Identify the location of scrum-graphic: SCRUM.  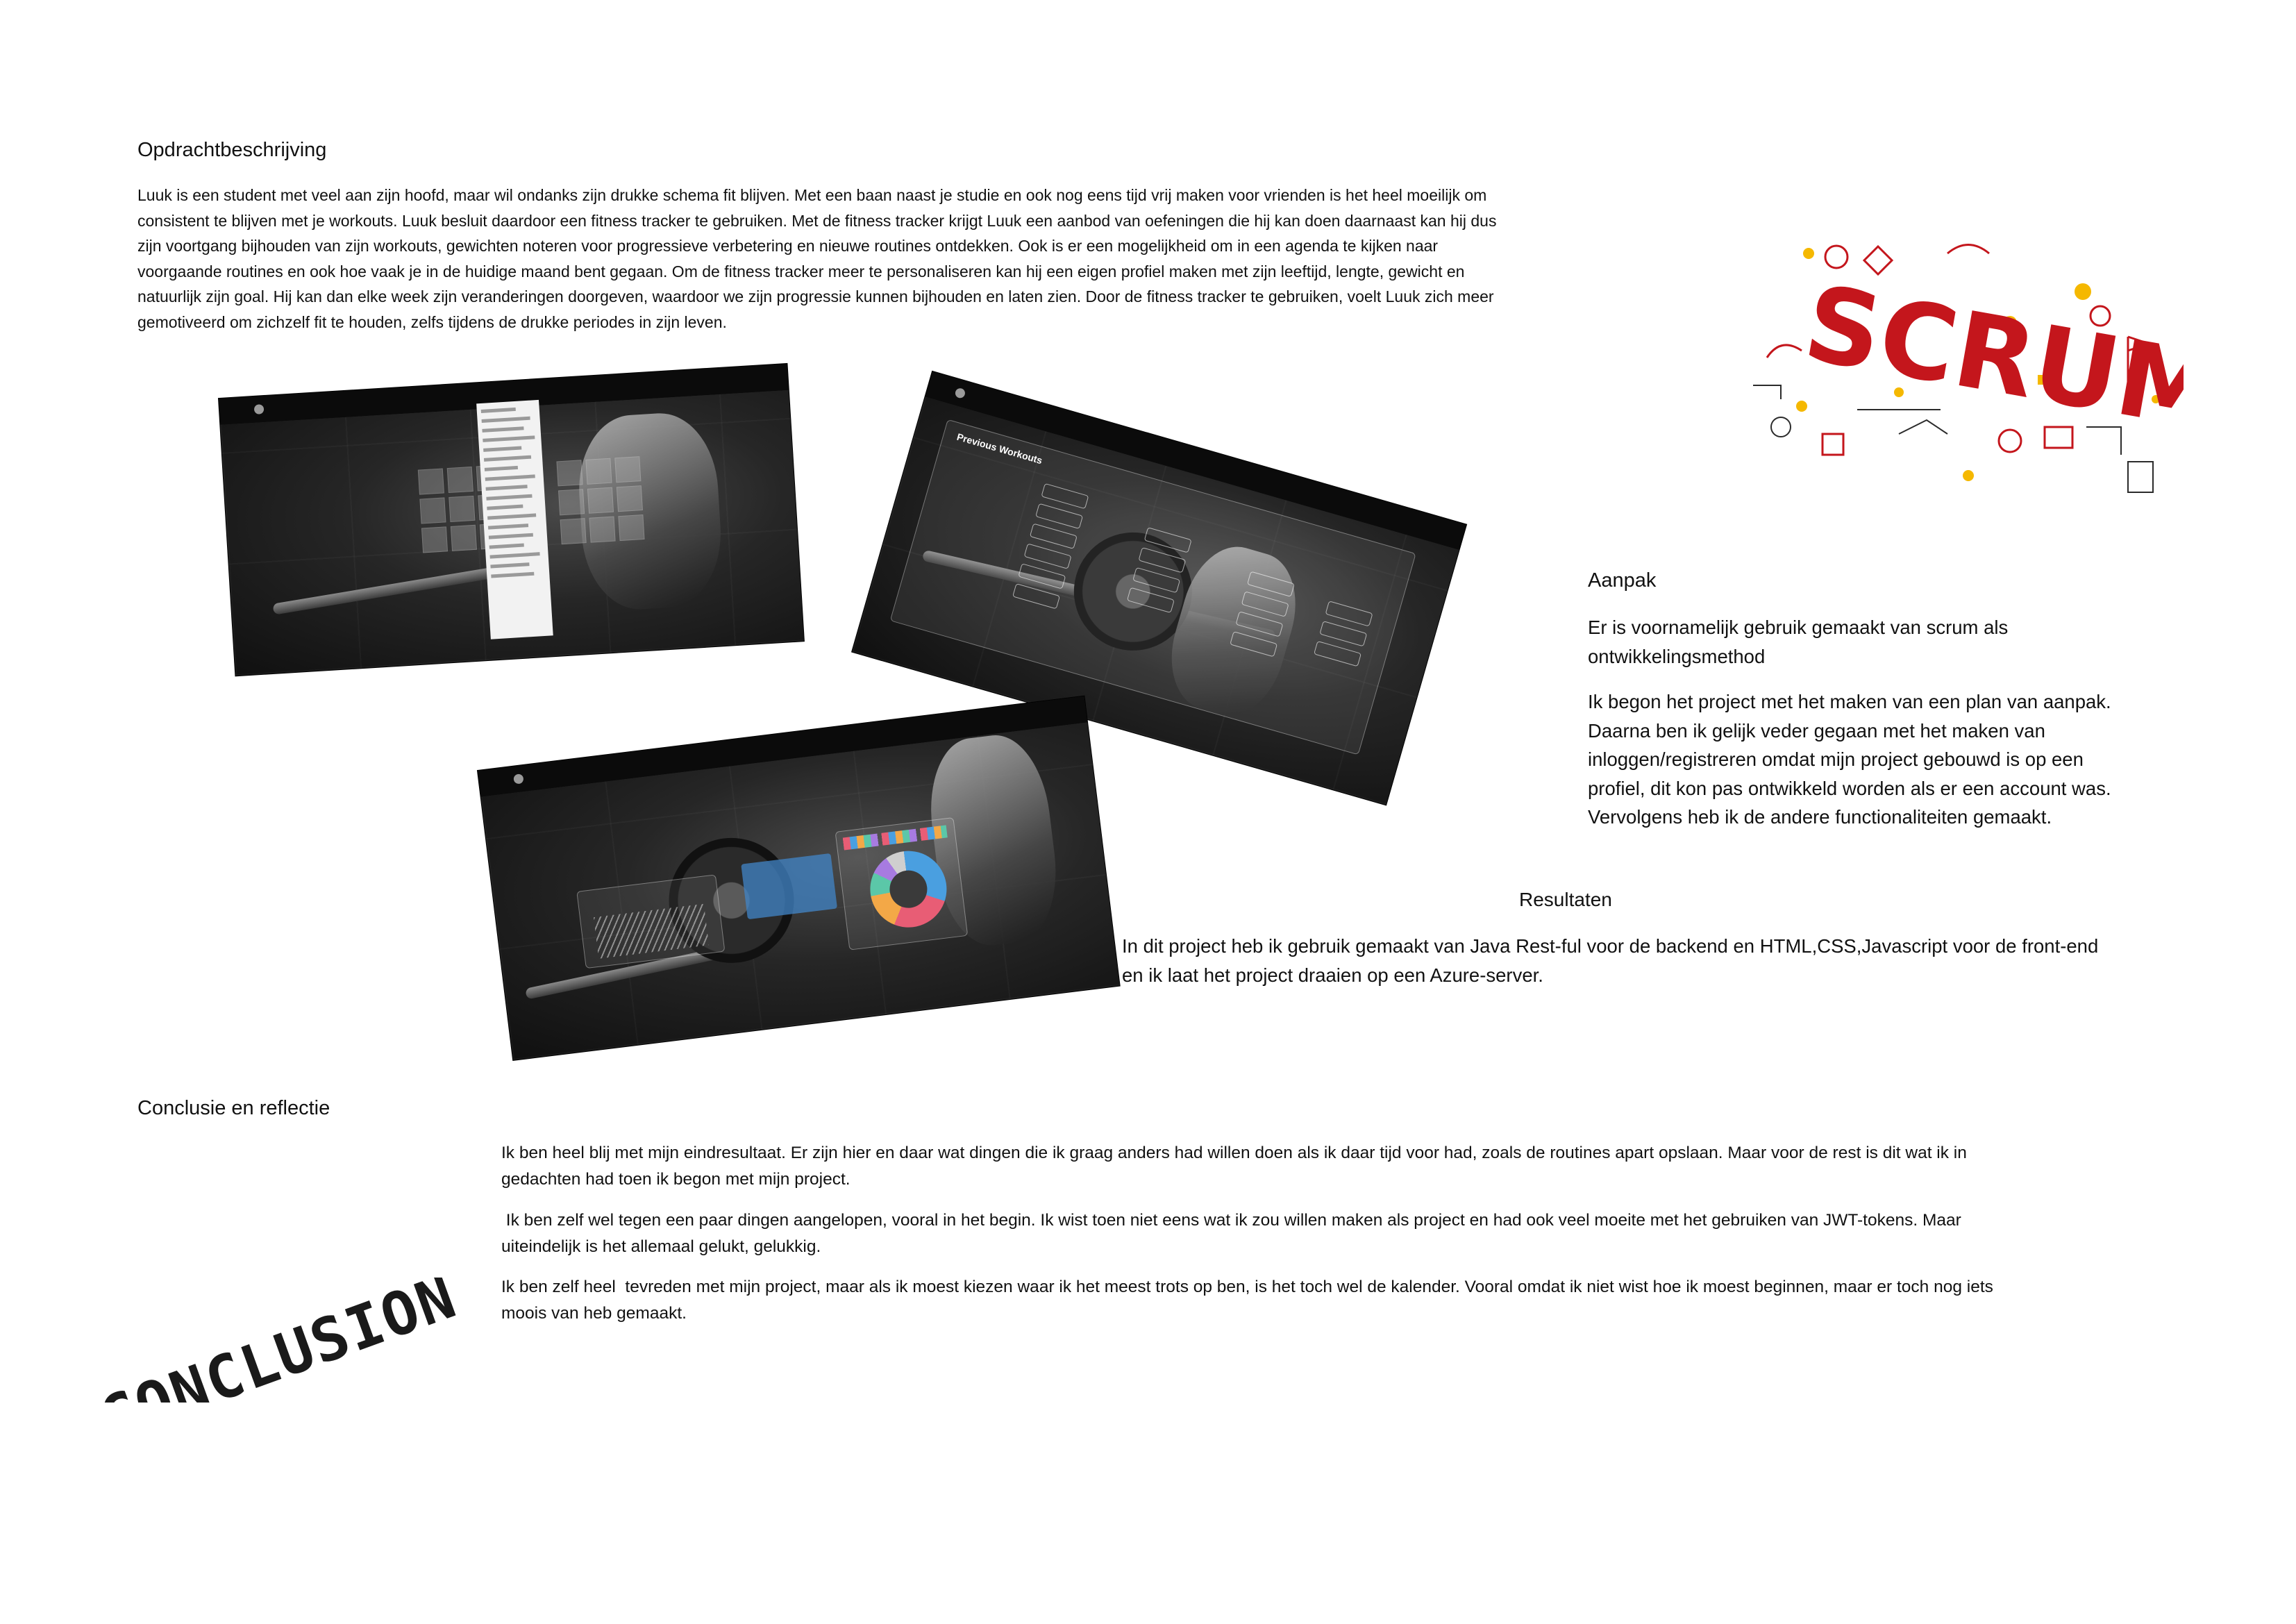
(1992, 368).